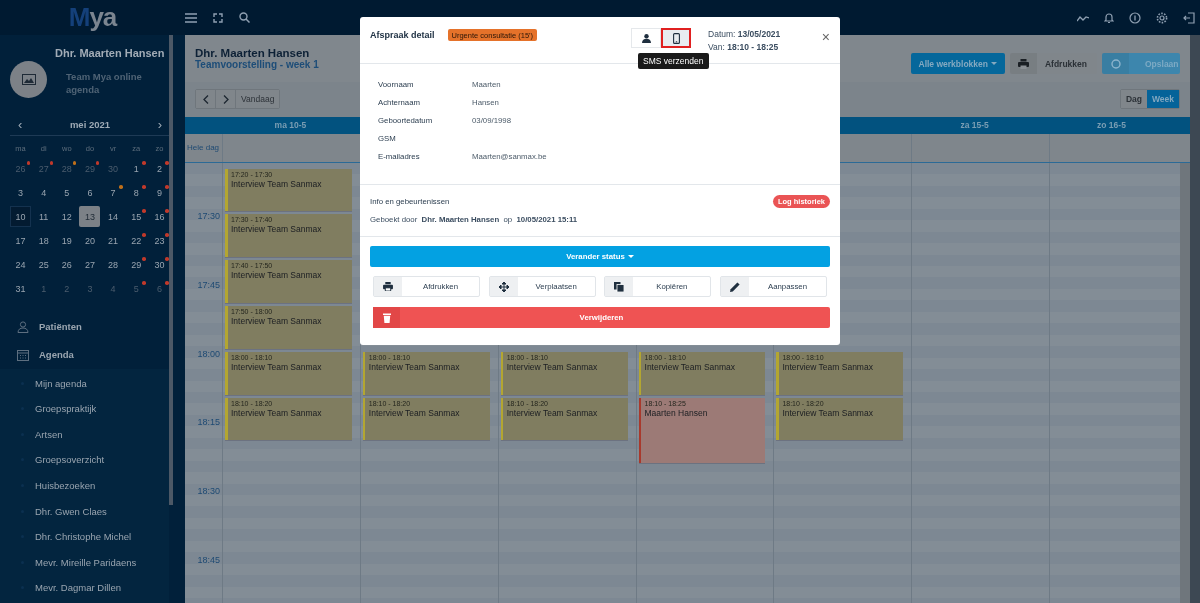 The height and width of the screenshot is (603, 1200). What do you see at coordinates (1115, 63) in the screenshot?
I see `circle-icon` at bounding box center [1115, 63].